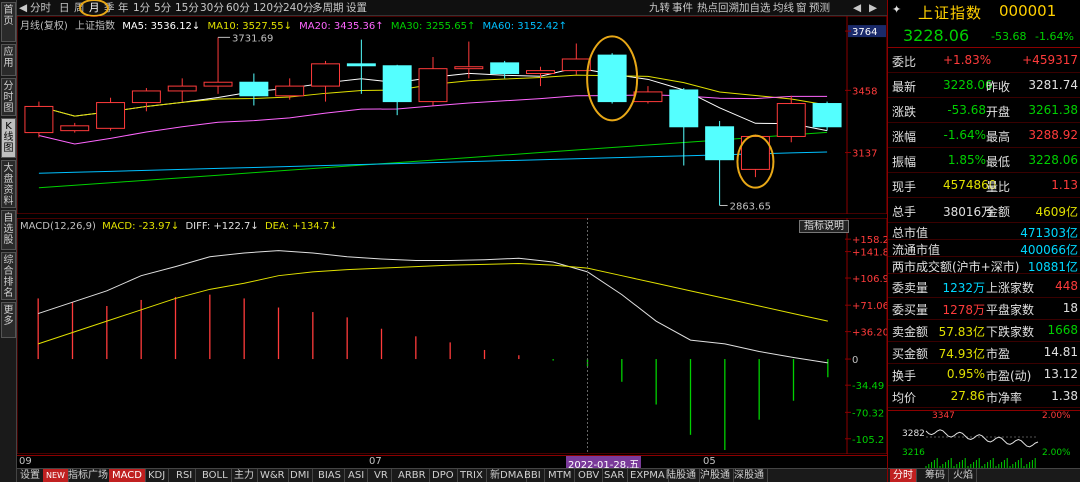 The width and height of the screenshot is (1080, 482). What do you see at coordinates (970, 185) in the screenshot?
I see `quote-value-5: 4574860` at bounding box center [970, 185].